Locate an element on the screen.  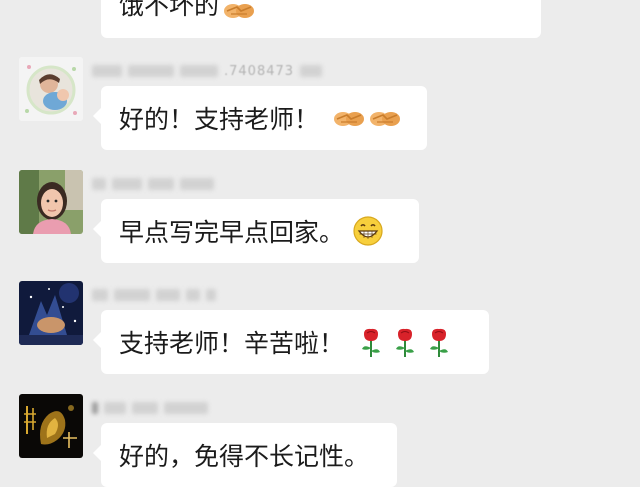
message-text: 好的！支持老师！ is located at coordinates (219, 119).